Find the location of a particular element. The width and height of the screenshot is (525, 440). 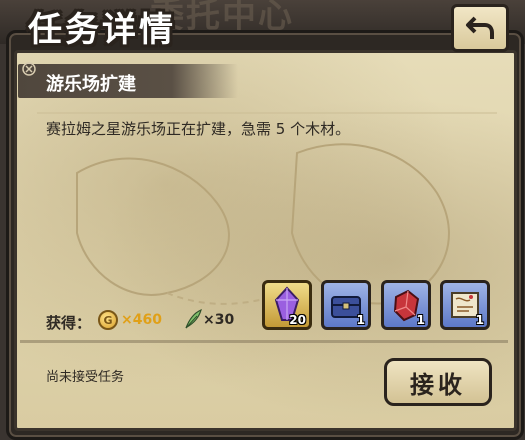

mission-status: 尚未接受任务 is located at coordinates (85, 377).